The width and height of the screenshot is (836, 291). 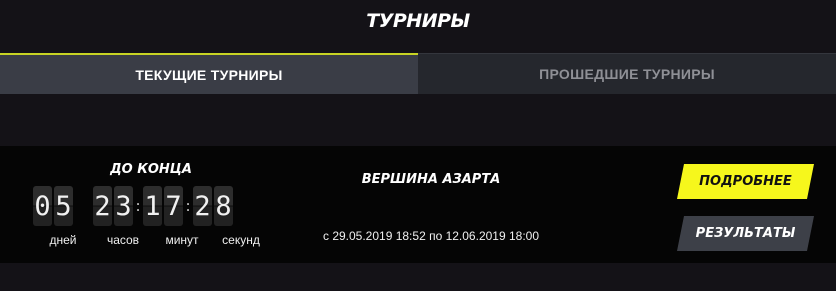 I want to click on countdown-digit: 1, so click(x=152, y=206).